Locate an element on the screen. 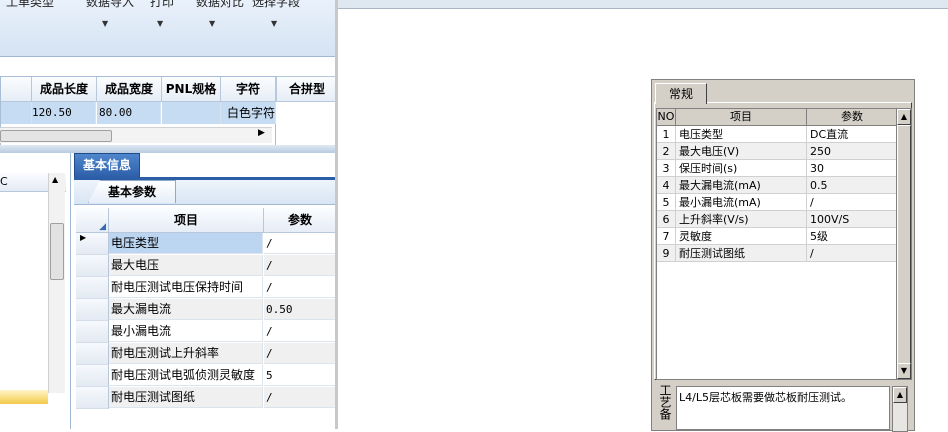  dialog-row-no: 6 is located at coordinates (666, 219).